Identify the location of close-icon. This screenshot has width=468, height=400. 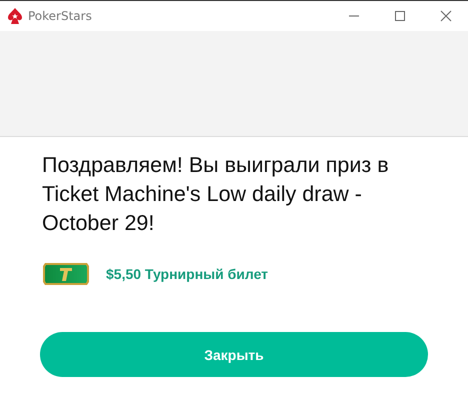
(446, 16).